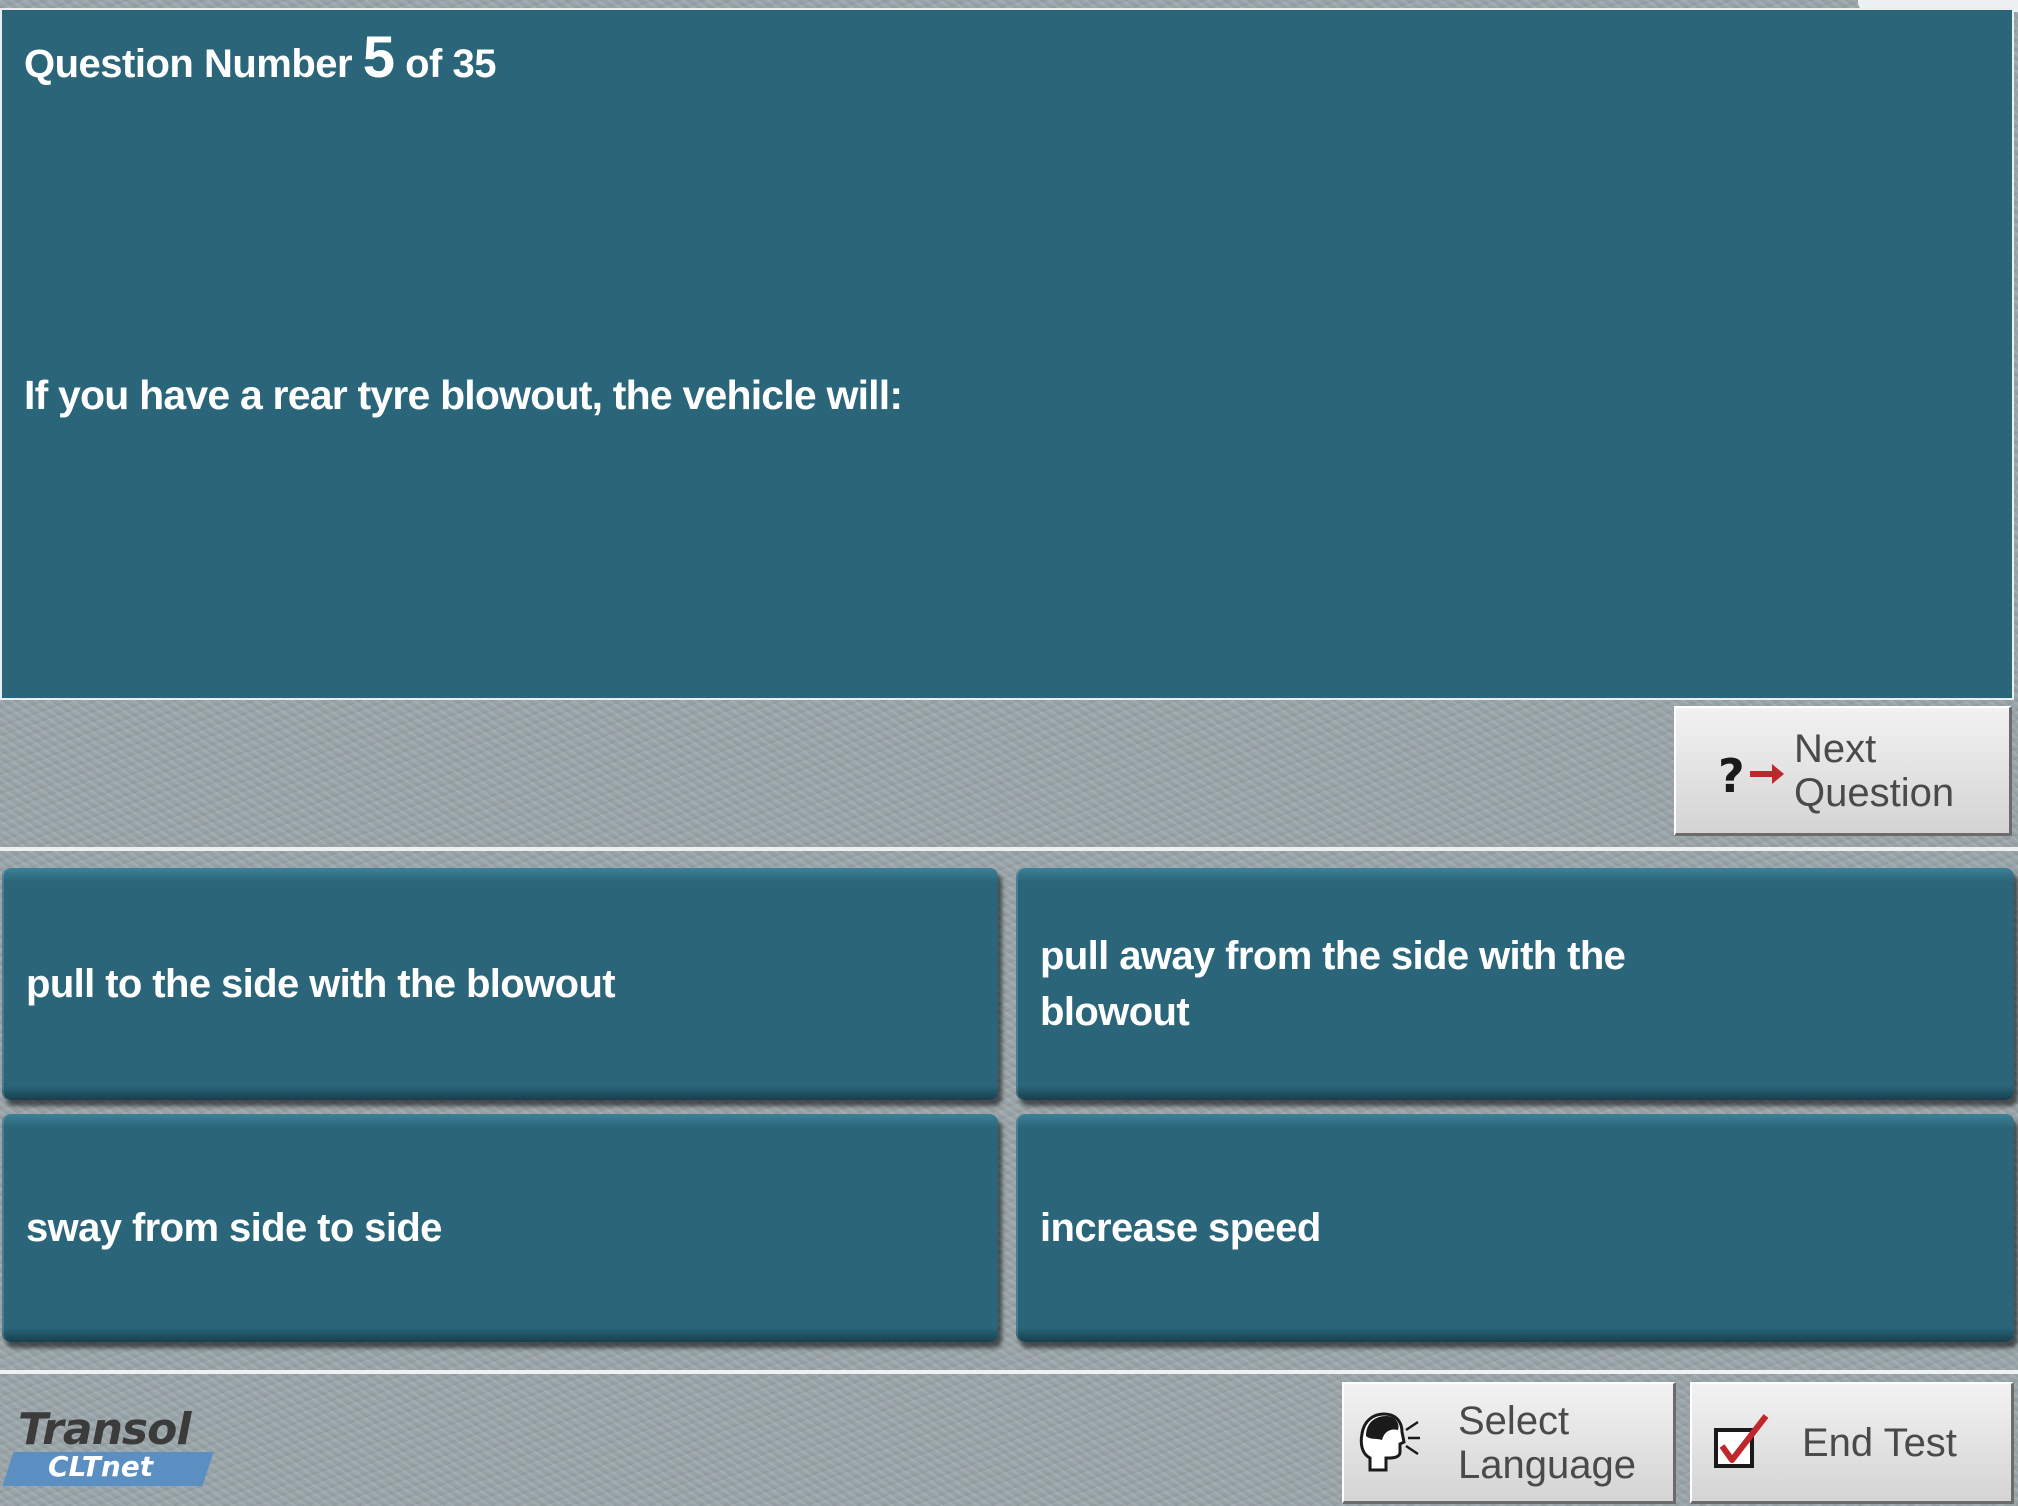 This screenshot has height=1506, width=2018. What do you see at coordinates (101, 1466) in the screenshot?
I see `logo-product: CLTnet` at bounding box center [101, 1466].